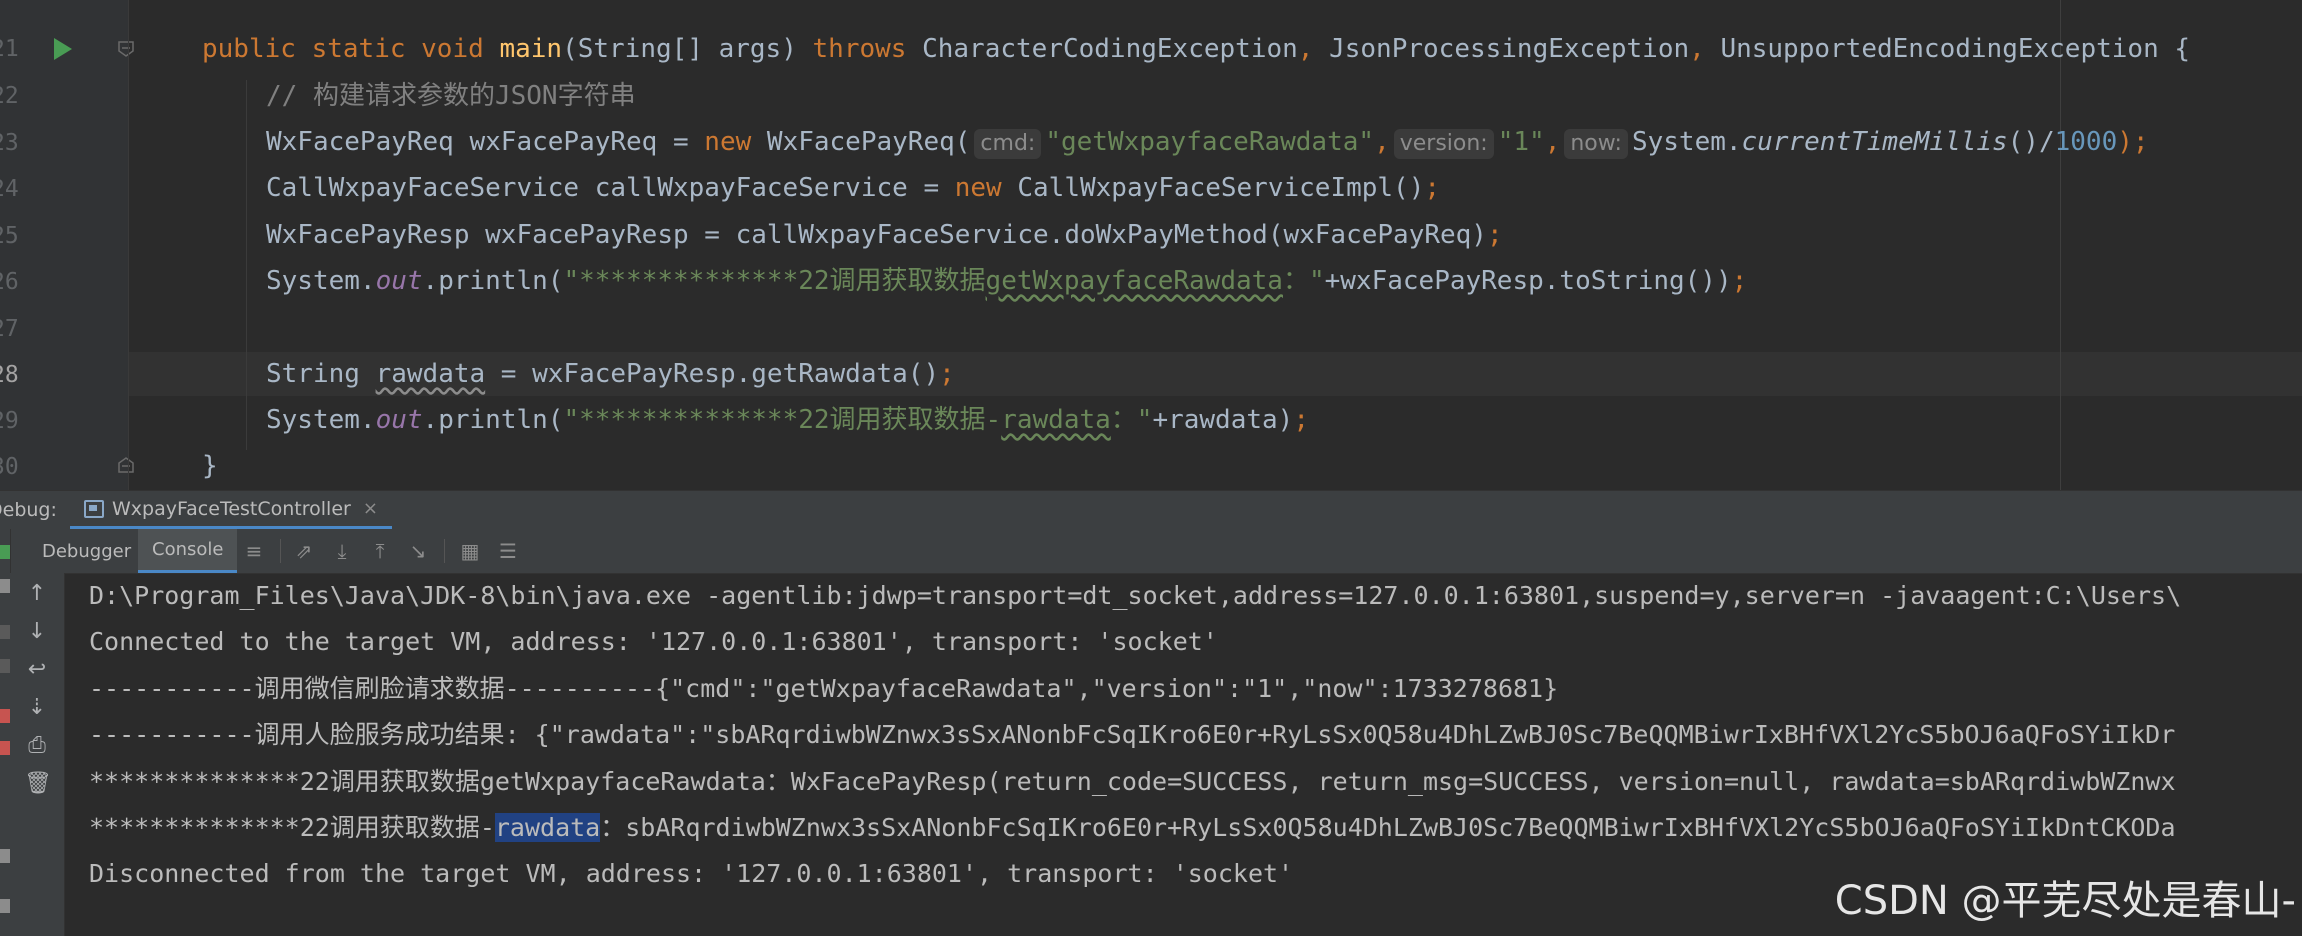  What do you see at coordinates (342, 551) in the screenshot?
I see `step-over-icon: ⤓` at bounding box center [342, 551].